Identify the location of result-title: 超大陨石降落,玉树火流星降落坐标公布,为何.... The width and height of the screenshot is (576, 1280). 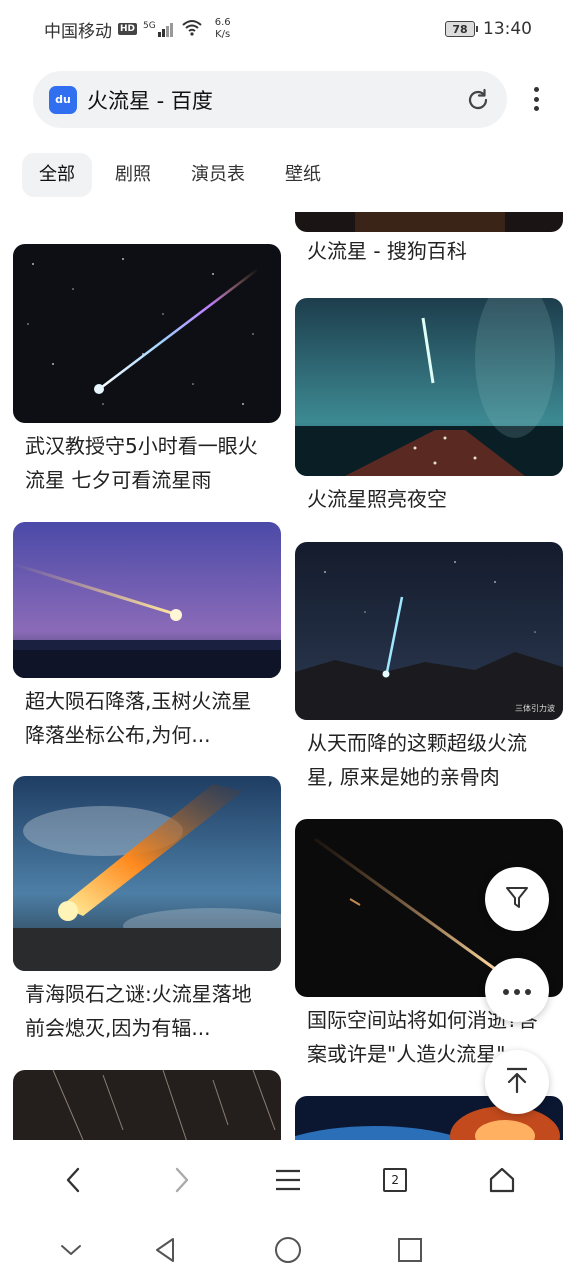
(147, 717).